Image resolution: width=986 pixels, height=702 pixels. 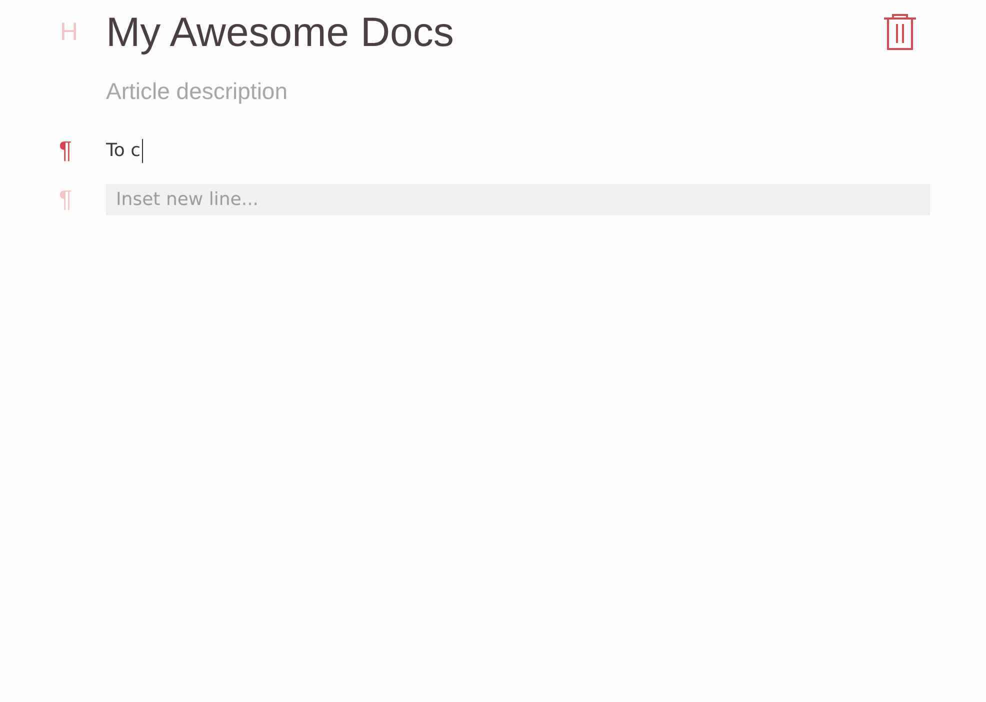 What do you see at coordinates (69, 32) in the screenshot?
I see `heading-marker: H` at bounding box center [69, 32].